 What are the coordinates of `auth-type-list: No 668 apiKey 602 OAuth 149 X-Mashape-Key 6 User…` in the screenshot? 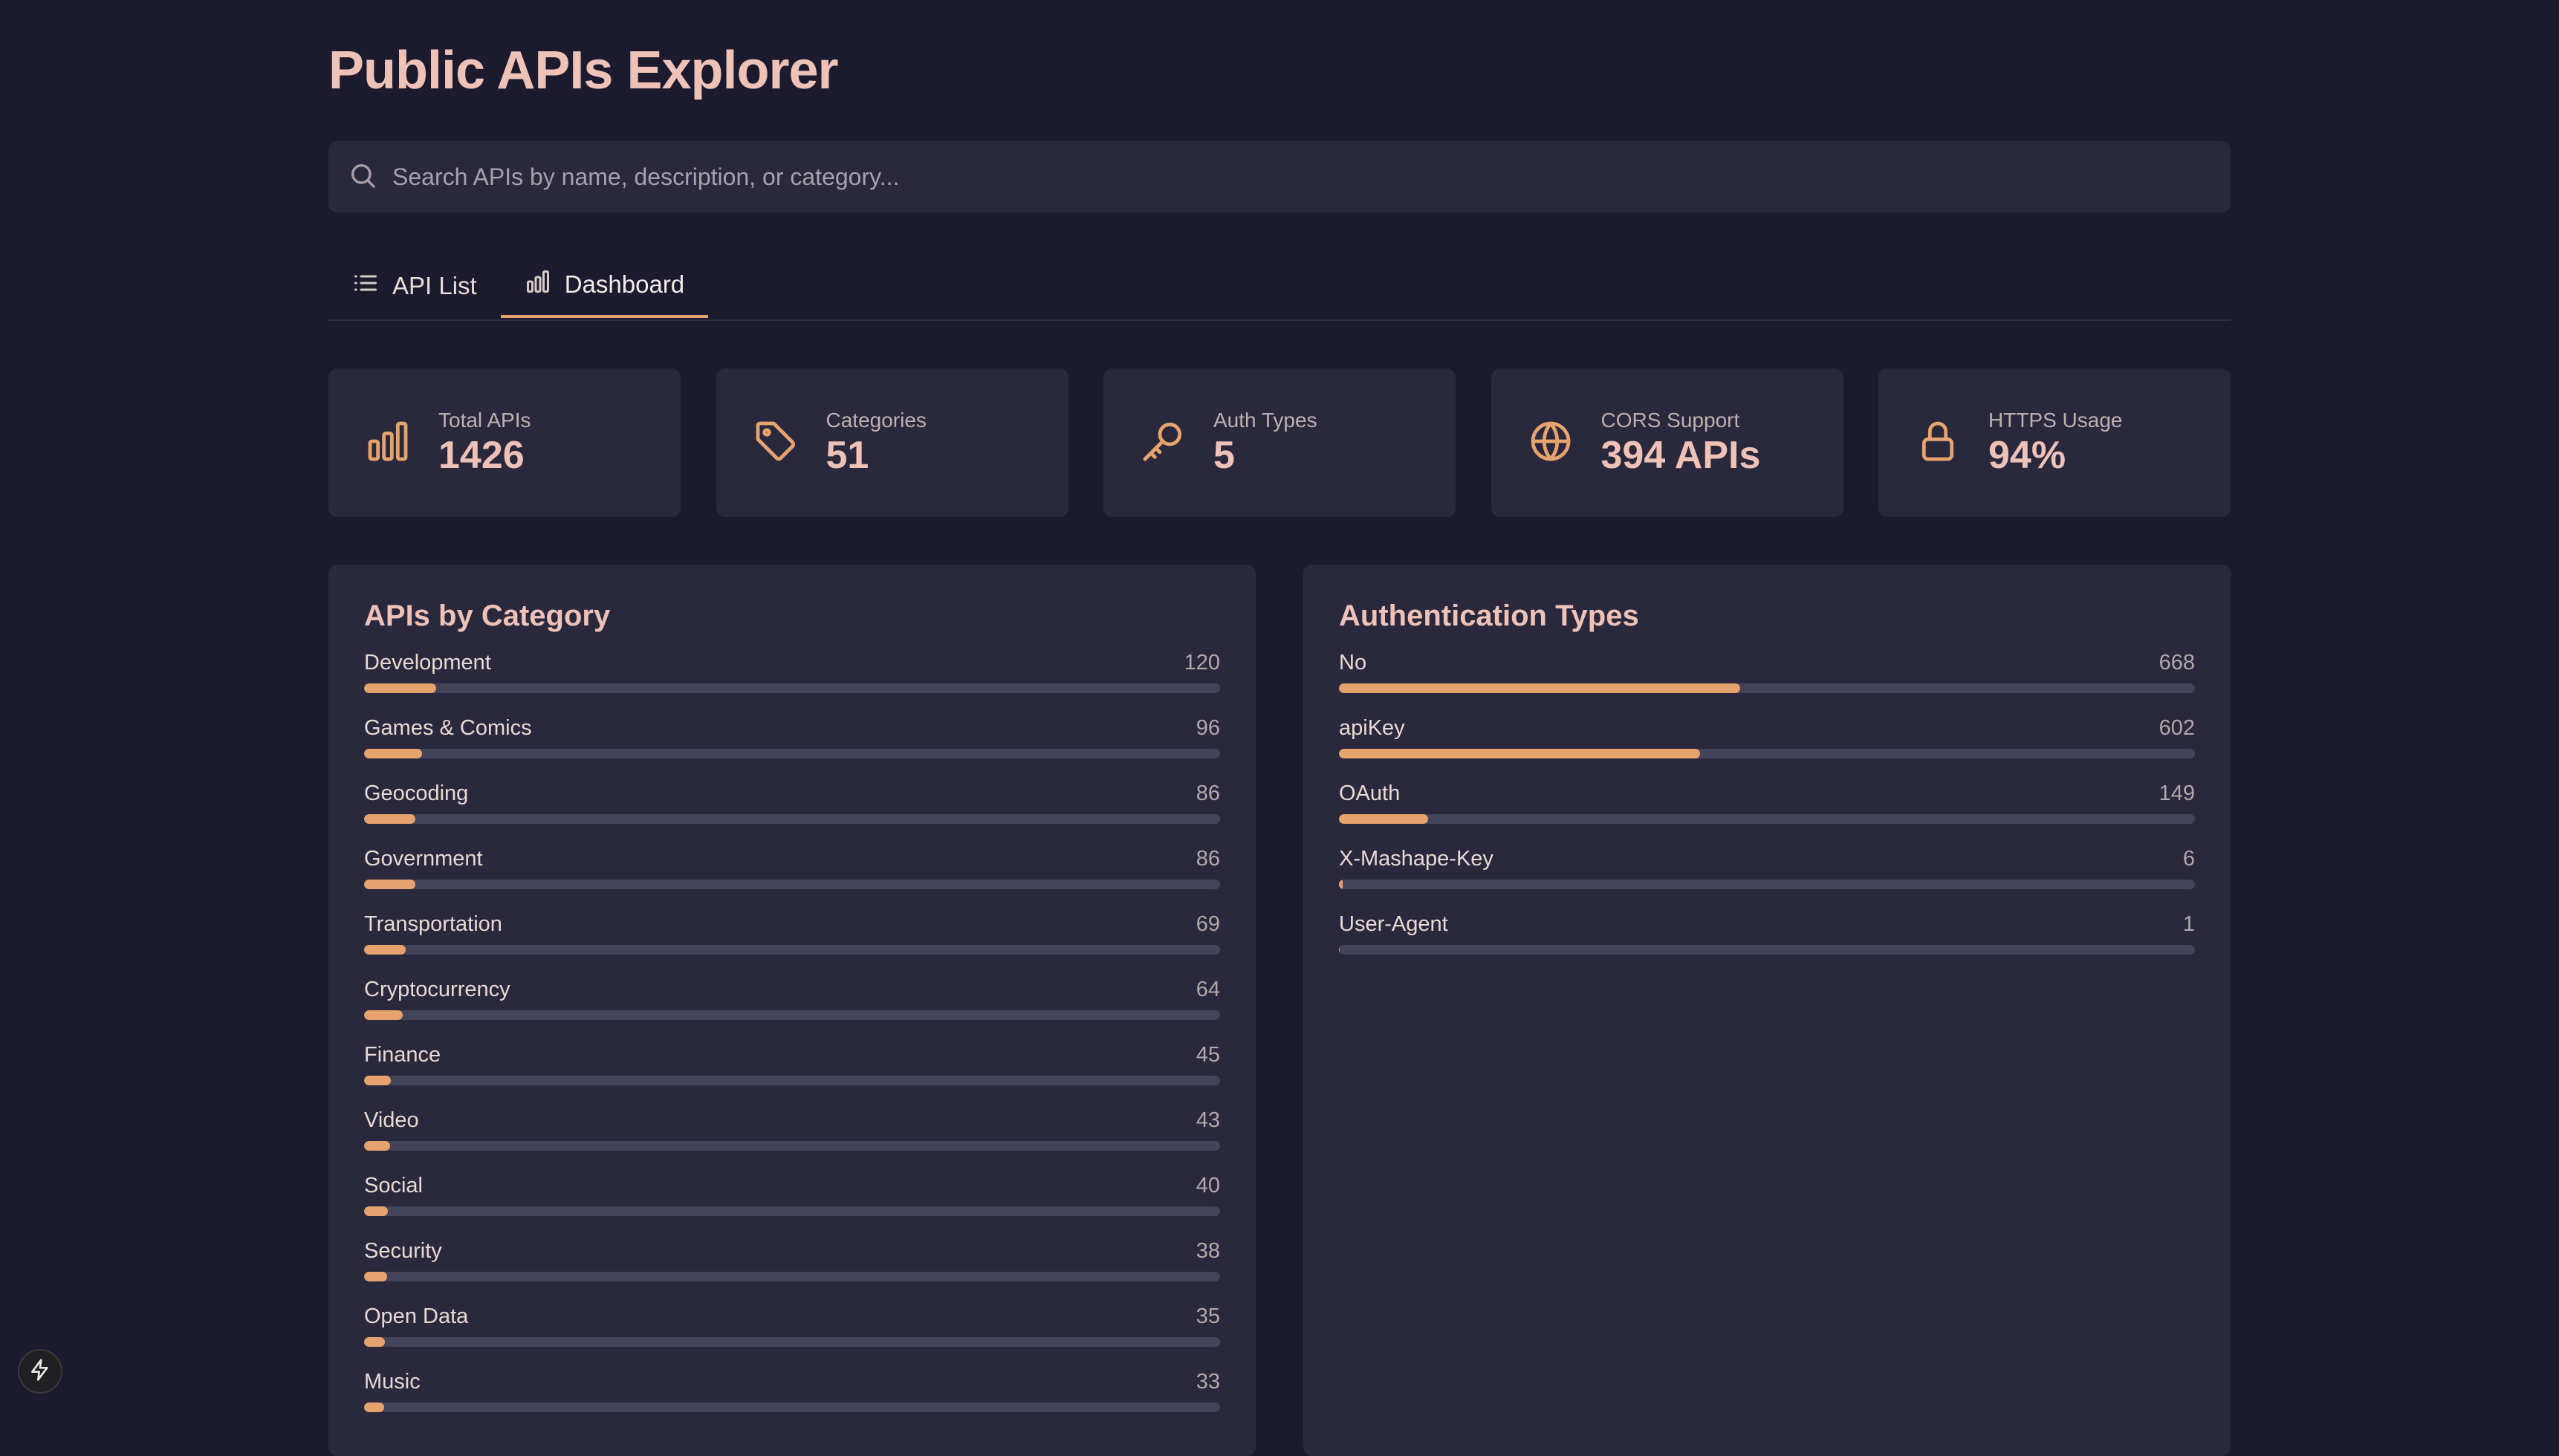 It's located at (1767, 811).